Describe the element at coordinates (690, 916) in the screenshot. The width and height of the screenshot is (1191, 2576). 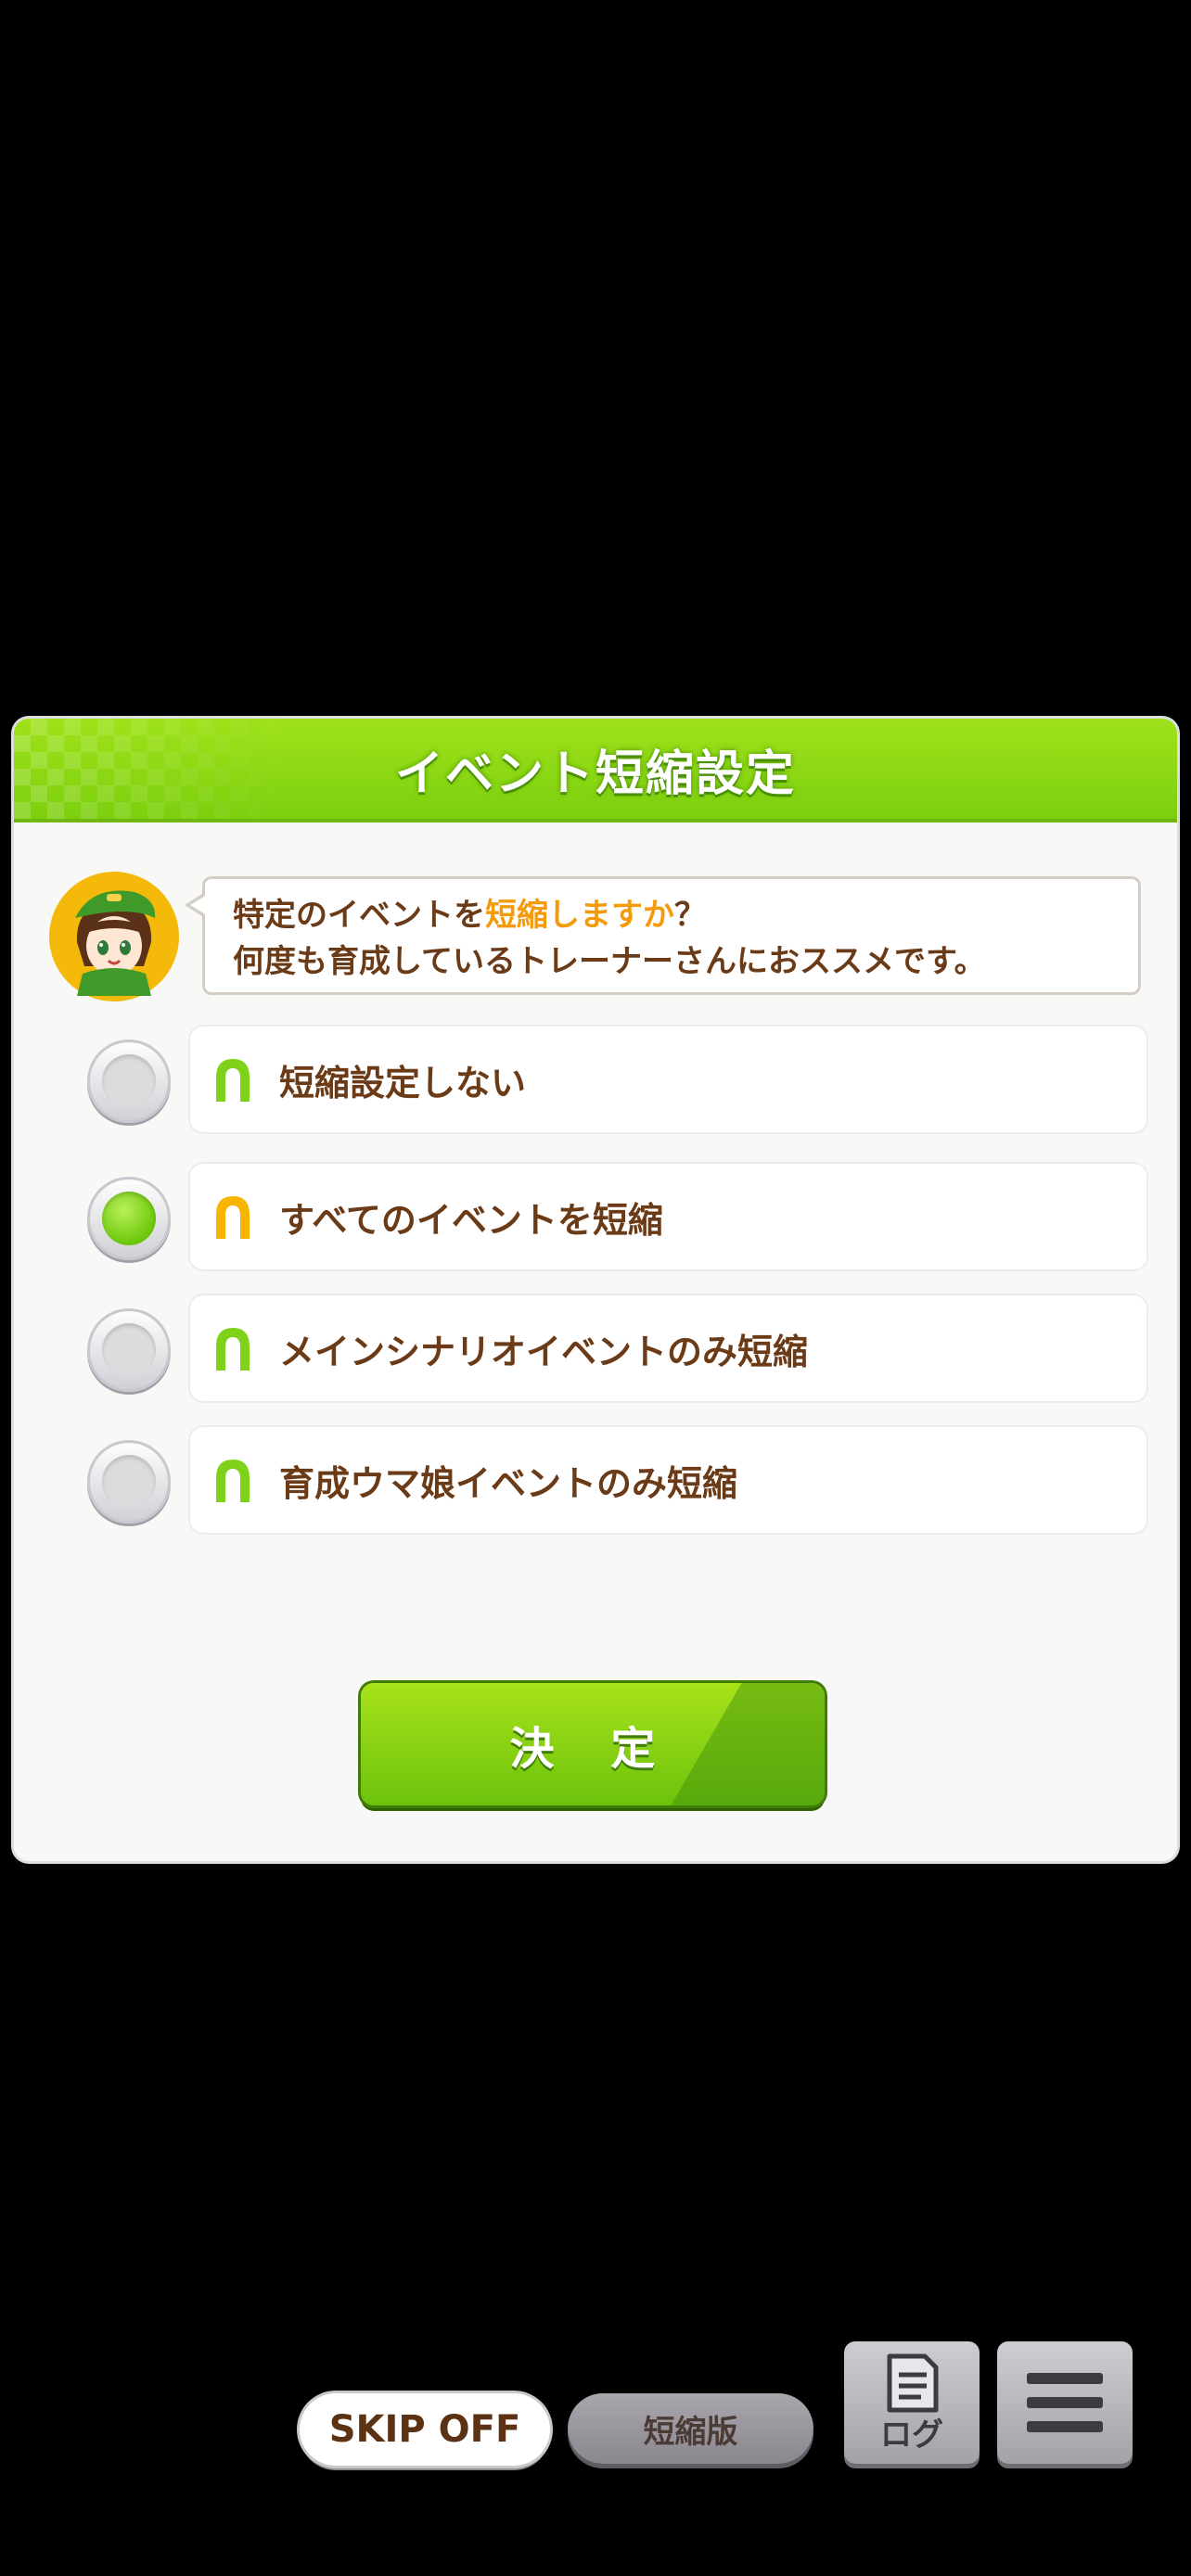
I see `message-question-mark: ？` at that location.